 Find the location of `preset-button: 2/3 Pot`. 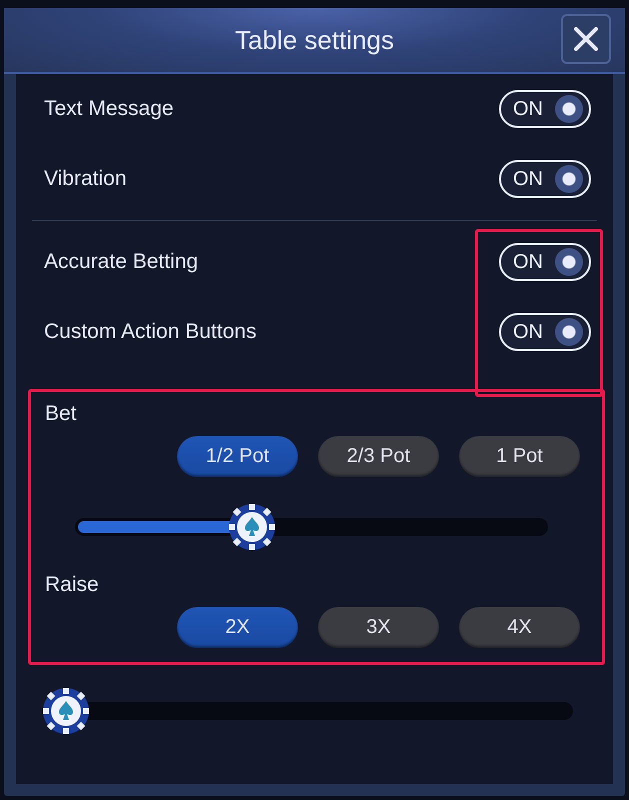

preset-button: 2/3 Pot is located at coordinates (378, 456).